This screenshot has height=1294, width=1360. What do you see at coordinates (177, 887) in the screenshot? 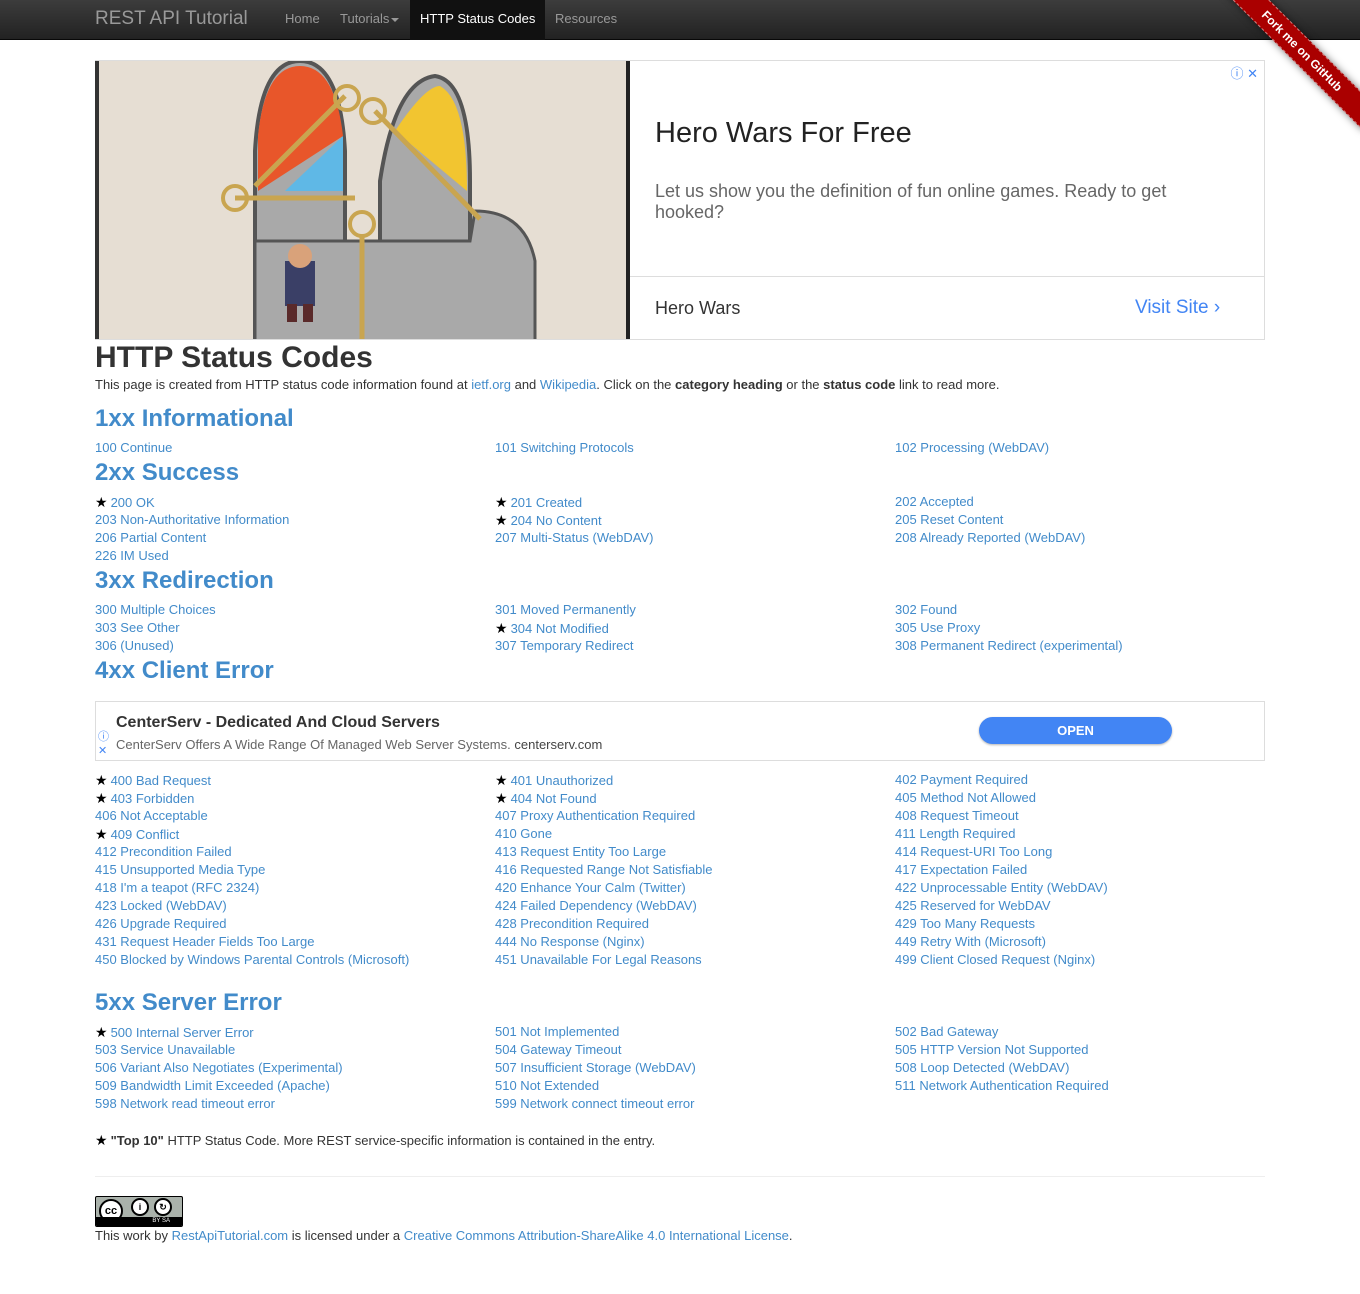
I see `status-418-link: 418 I'm a teapot (RFC 2324)` at bounding box center [177, 887].